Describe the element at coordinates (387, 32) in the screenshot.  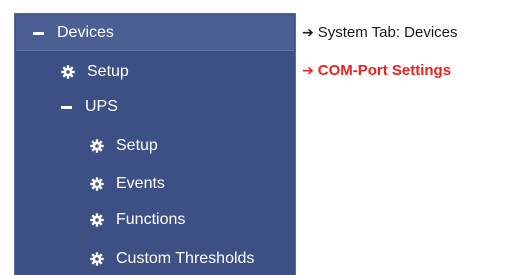
I see `annotation-text: System Tab: Devices` at that location.